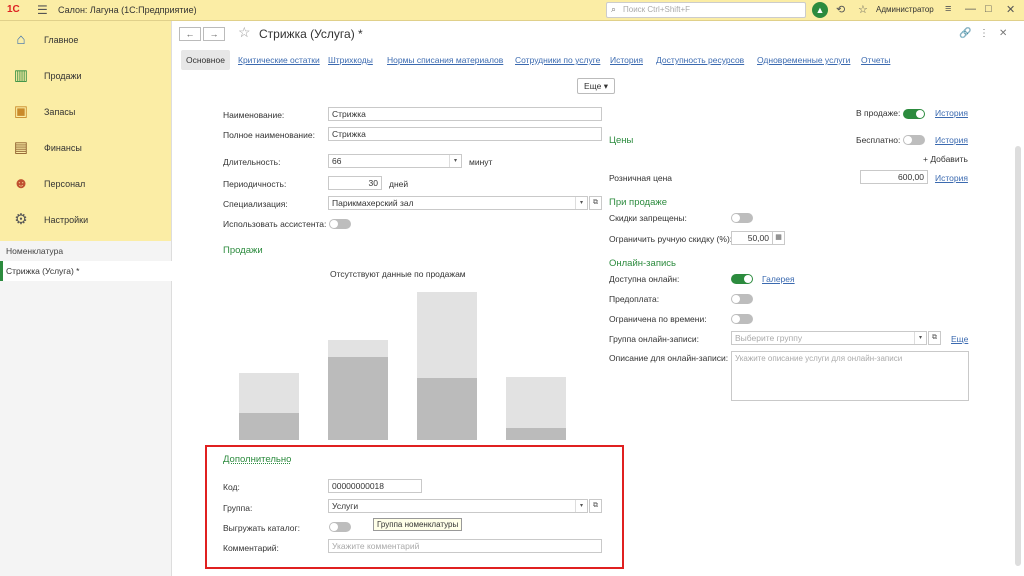 The width and height of the screenshot is (1024, 576). Describe the element at coordinates (984, 33) in the screenshot. I see `more-icon: ⋮` at that location.